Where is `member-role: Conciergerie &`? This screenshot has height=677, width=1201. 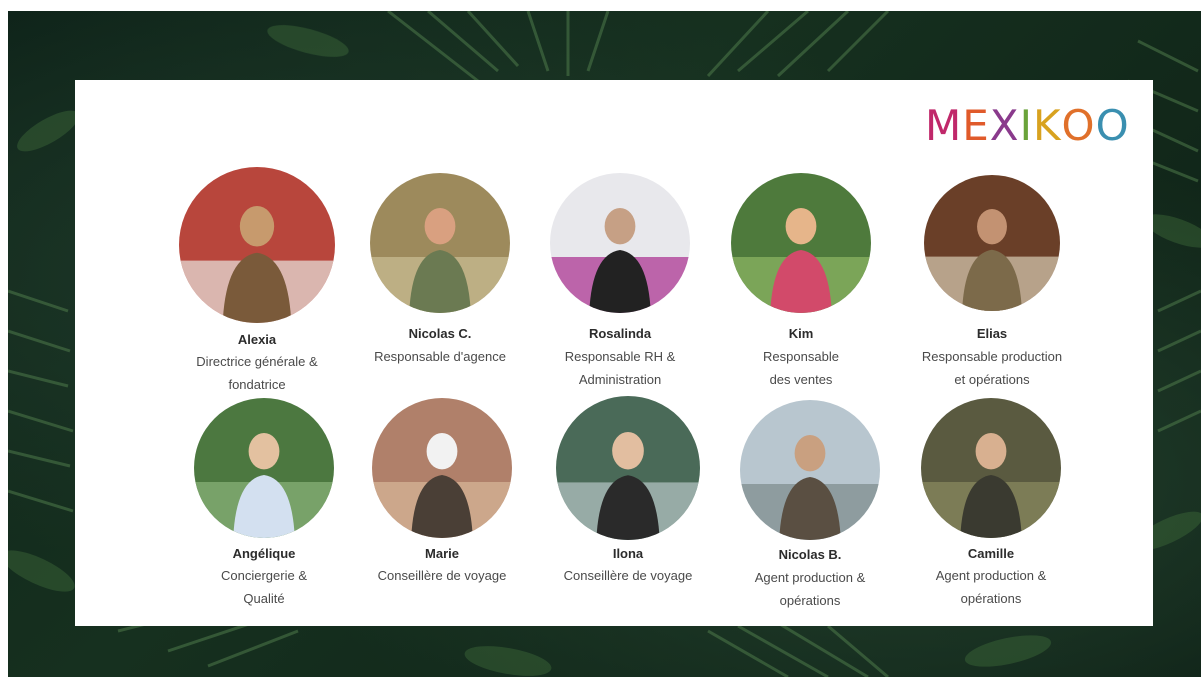
member-role: Conciergerie & is located at coordinates (264, 575).